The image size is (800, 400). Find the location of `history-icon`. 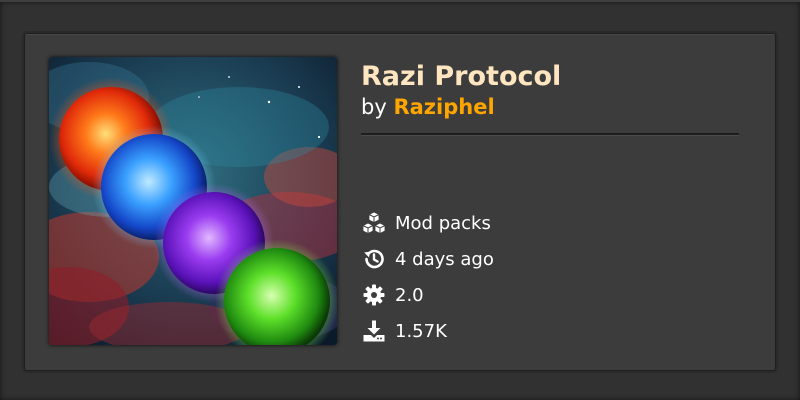

history-icon is located at coordinates (374, 259).